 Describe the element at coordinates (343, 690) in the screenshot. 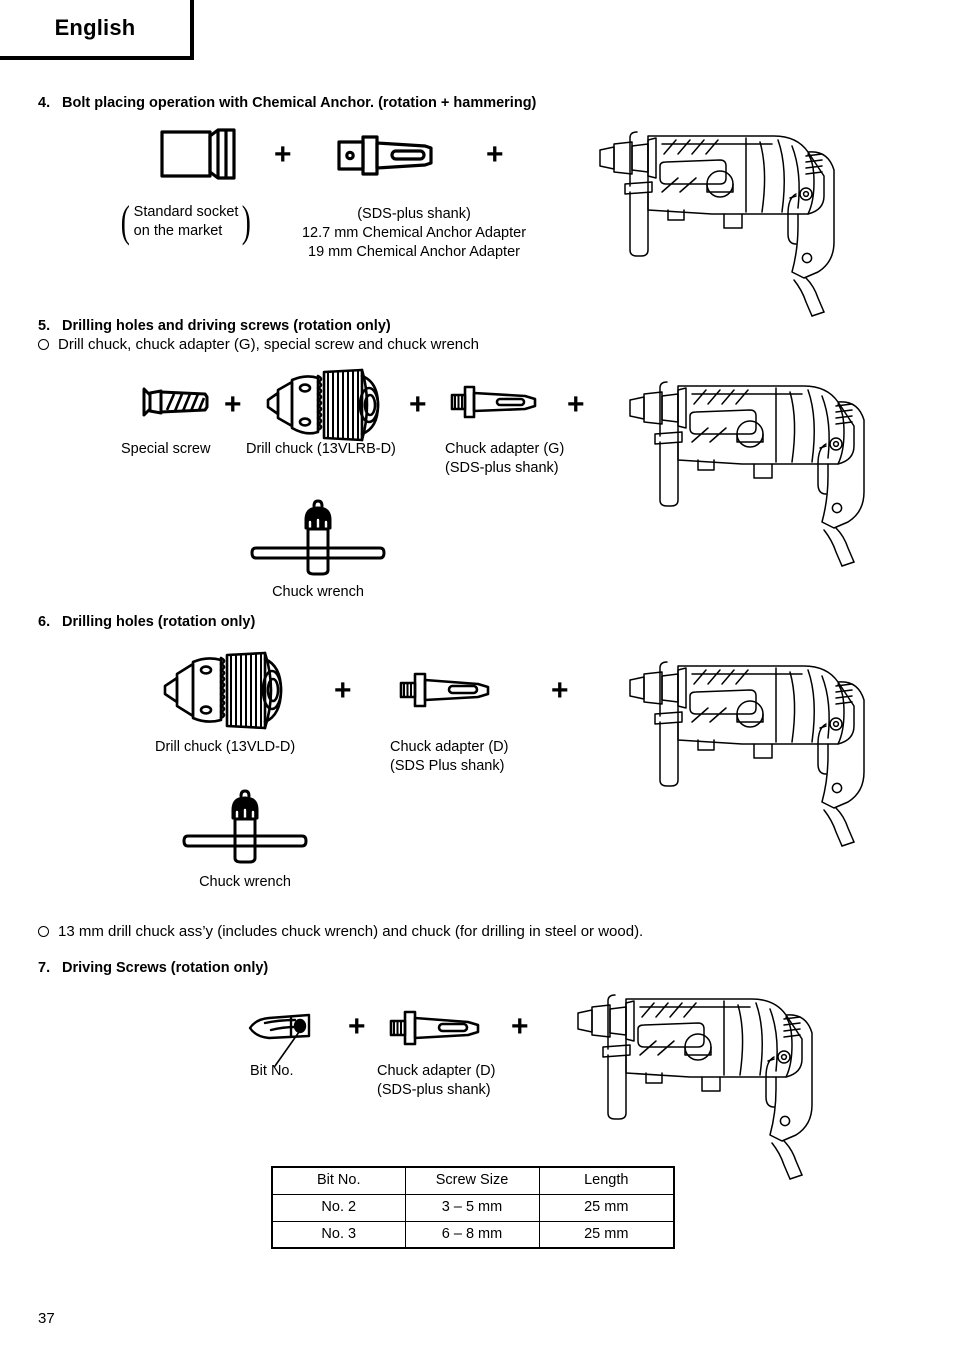

I see `section-6-plus-1: +` at that location.